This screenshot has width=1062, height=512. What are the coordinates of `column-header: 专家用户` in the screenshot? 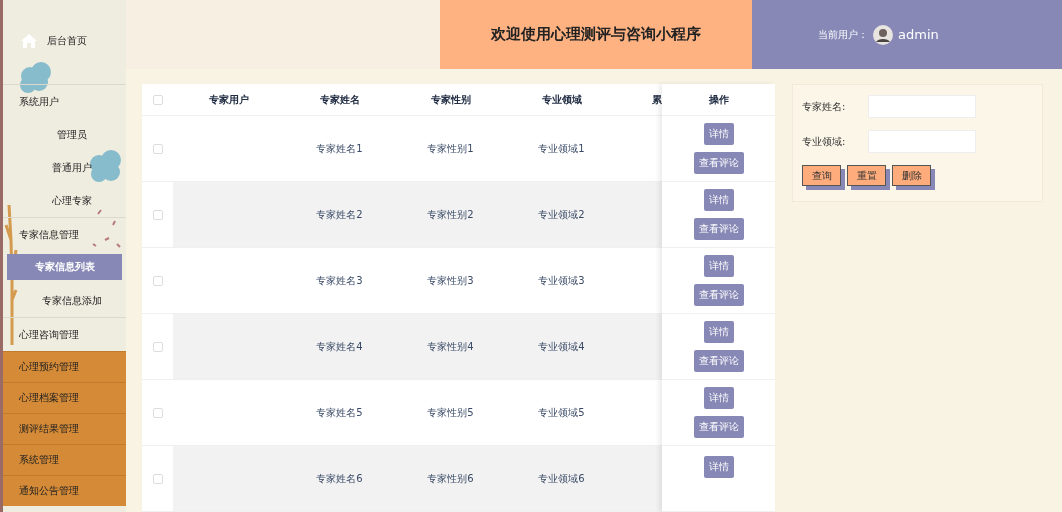 It's located at (228, 99).